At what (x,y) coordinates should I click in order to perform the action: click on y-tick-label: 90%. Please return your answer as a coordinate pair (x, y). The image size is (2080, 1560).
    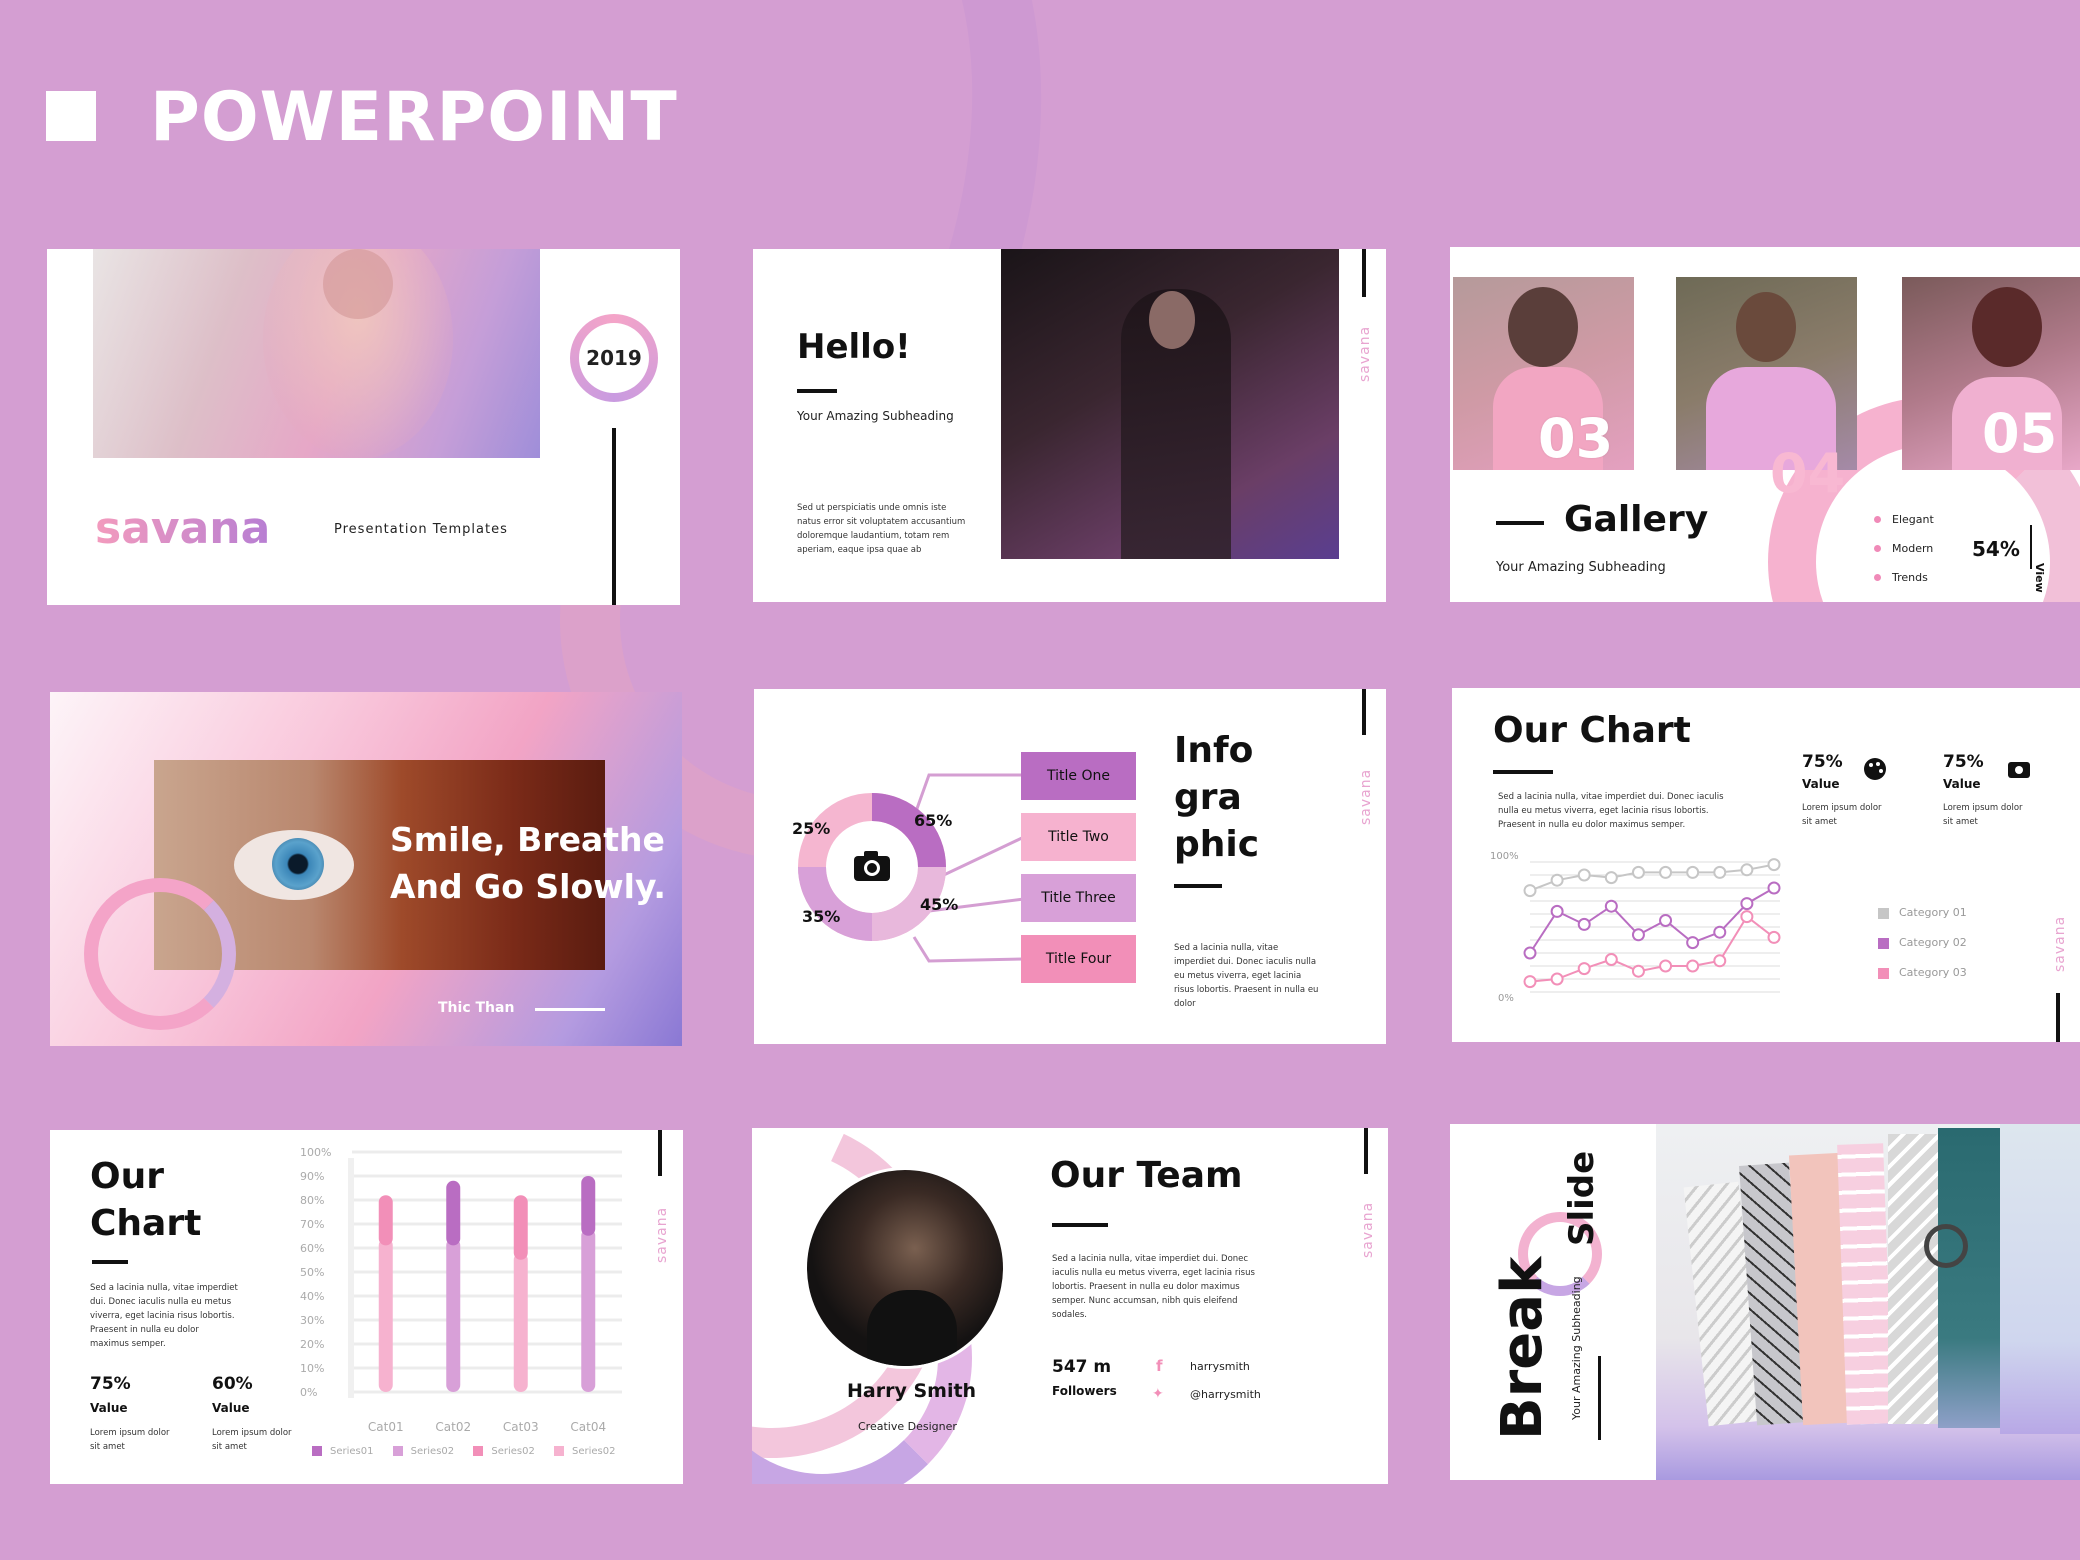
    Looking at the image, I should click on (312, 1176).